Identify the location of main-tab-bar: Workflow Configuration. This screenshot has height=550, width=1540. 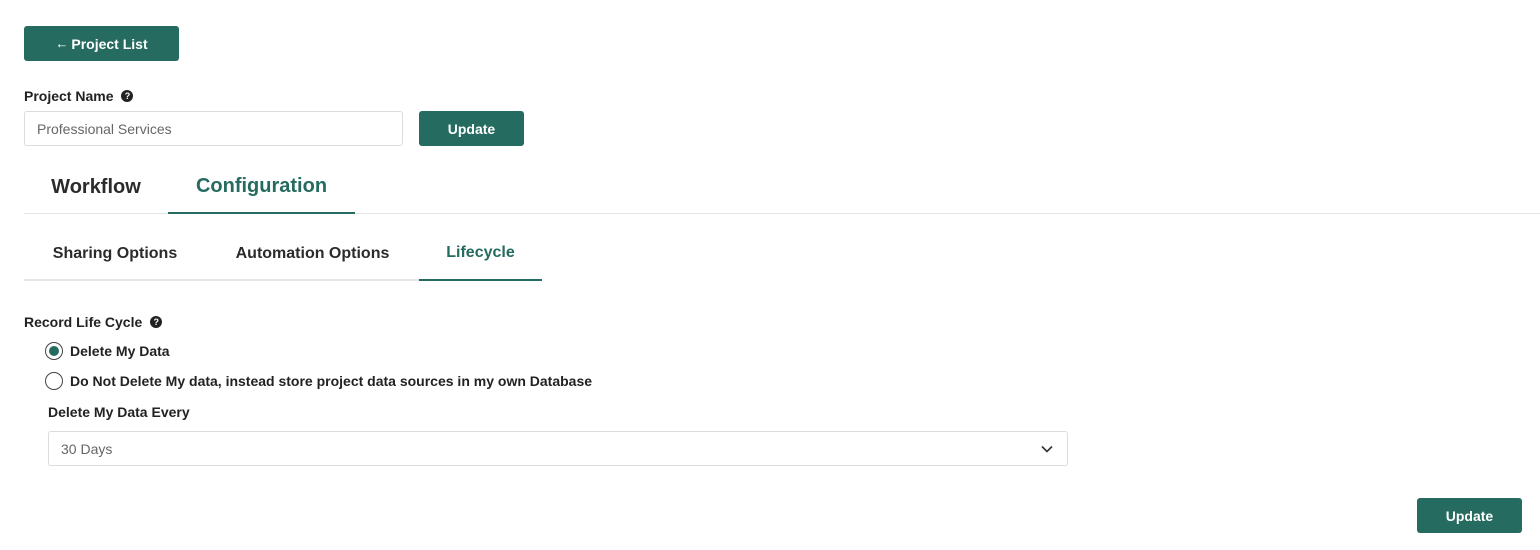
(782, 187).